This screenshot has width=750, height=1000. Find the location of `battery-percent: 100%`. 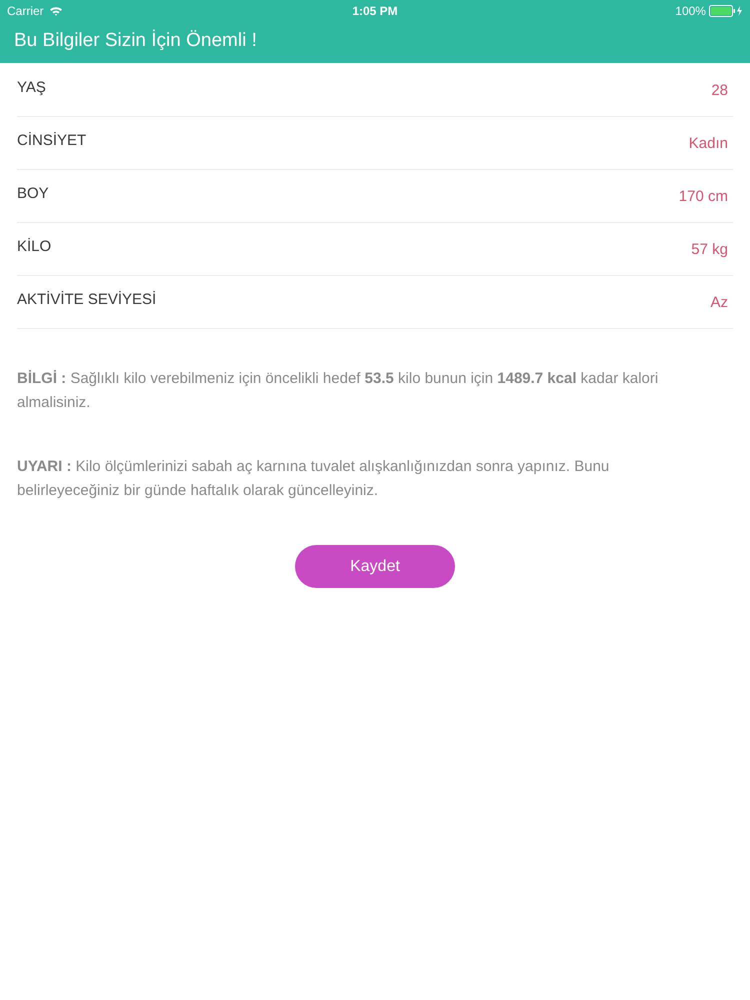

battery-percent: 100% is located at coordinates (690, 11).